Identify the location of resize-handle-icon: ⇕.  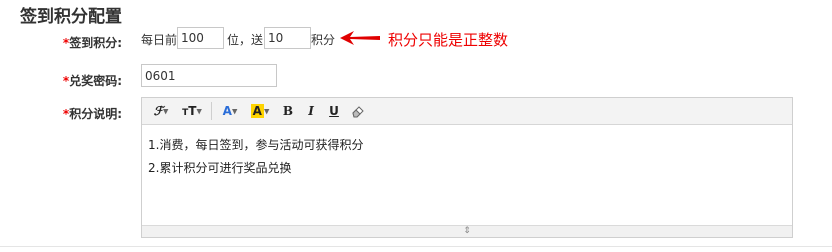
(467, 231).